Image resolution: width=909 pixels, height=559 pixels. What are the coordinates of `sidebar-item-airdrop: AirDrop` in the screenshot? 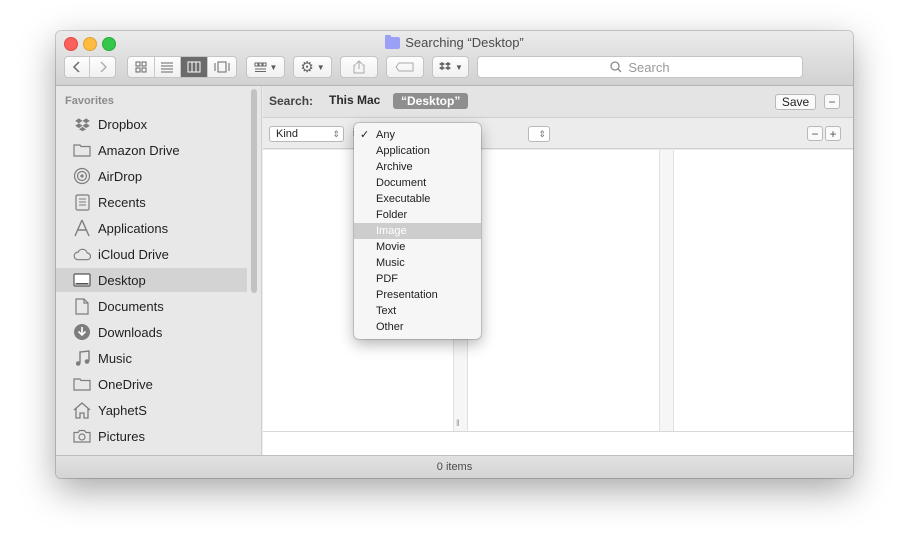 It's located at (151, 176).